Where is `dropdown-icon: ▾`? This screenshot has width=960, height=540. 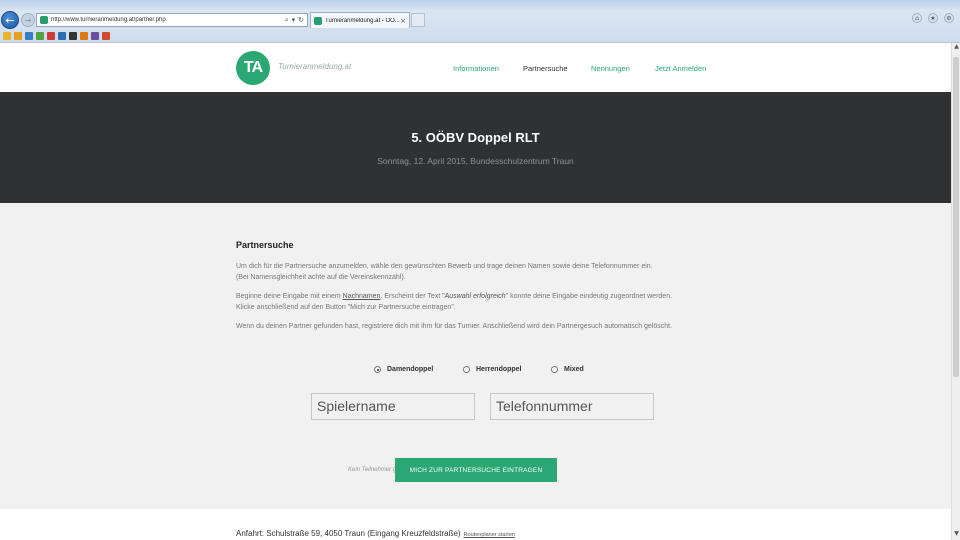 dropdown-icon: ▾ is located at coordinates (294, 20).